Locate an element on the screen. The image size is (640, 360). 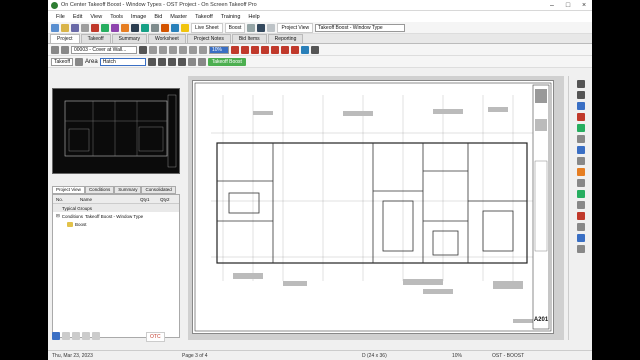
menu-edit: Edit is located at coordinates (77, 17).